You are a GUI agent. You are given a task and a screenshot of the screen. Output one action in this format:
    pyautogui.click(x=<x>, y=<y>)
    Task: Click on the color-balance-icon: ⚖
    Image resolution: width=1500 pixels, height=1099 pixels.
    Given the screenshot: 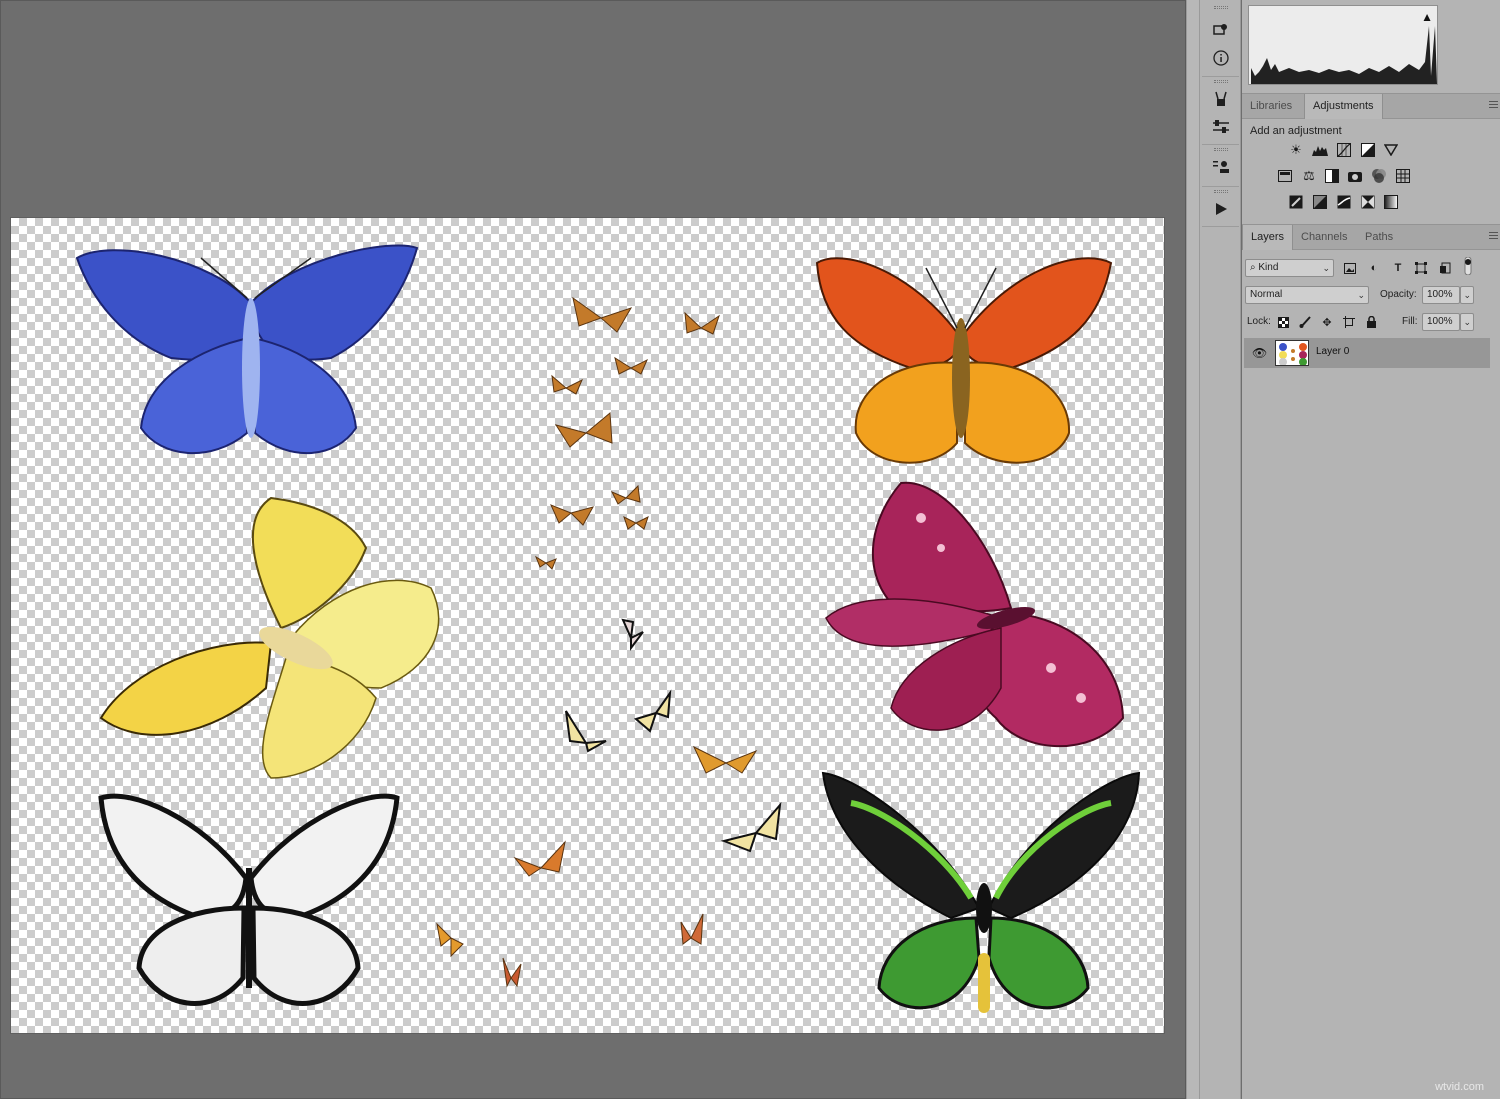 What is the action you would take?
    pyautogui.click(x=1309, y=176)
    